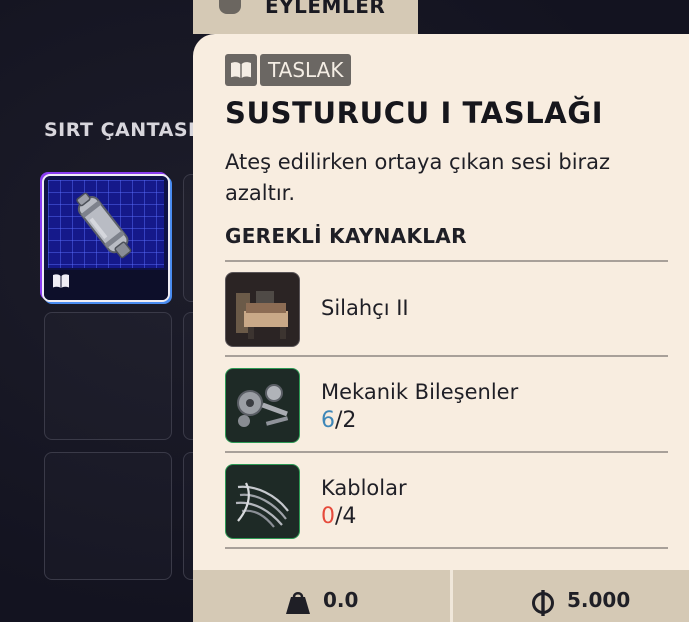 The height and width of the screenshot is (622, 689). Describe the element at coordinates (262, 309) in the screenshot. I see `workbench-icon` at that location.